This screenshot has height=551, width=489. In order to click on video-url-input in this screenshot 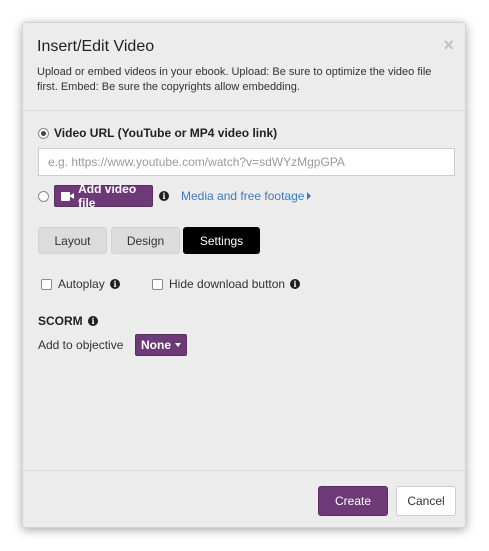, I will do `click(246, 162)`.